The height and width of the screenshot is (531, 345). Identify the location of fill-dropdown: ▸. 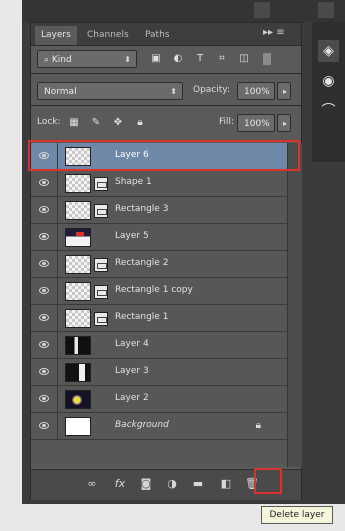
(284, 123).